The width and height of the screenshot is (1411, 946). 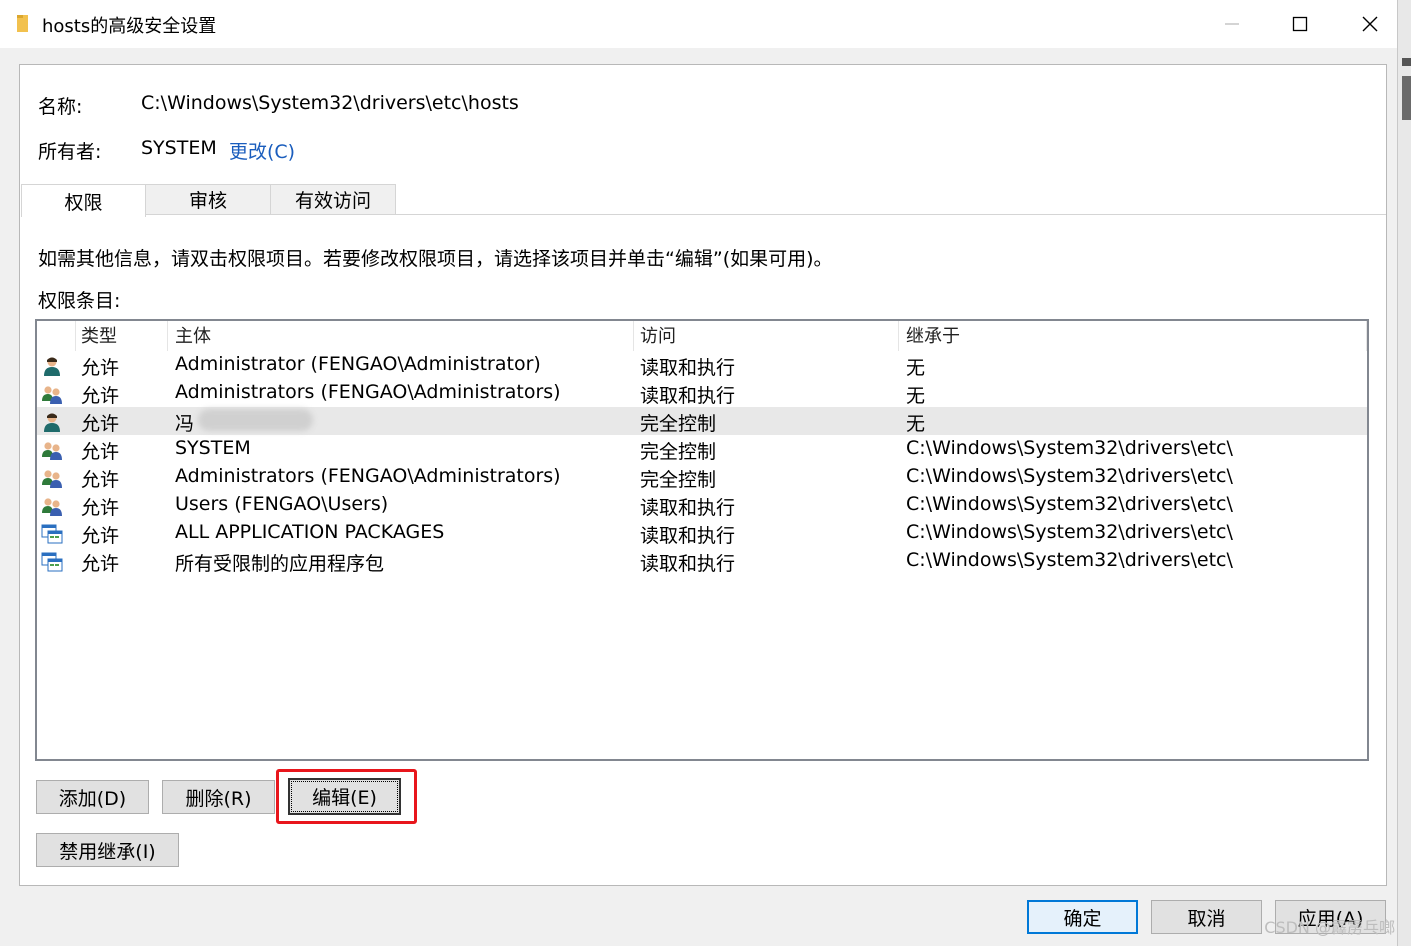 What do you see at coordinates (658, 335) in the screenshot?
I see `column-header-access: 访问` at bounding box center [658, 335].